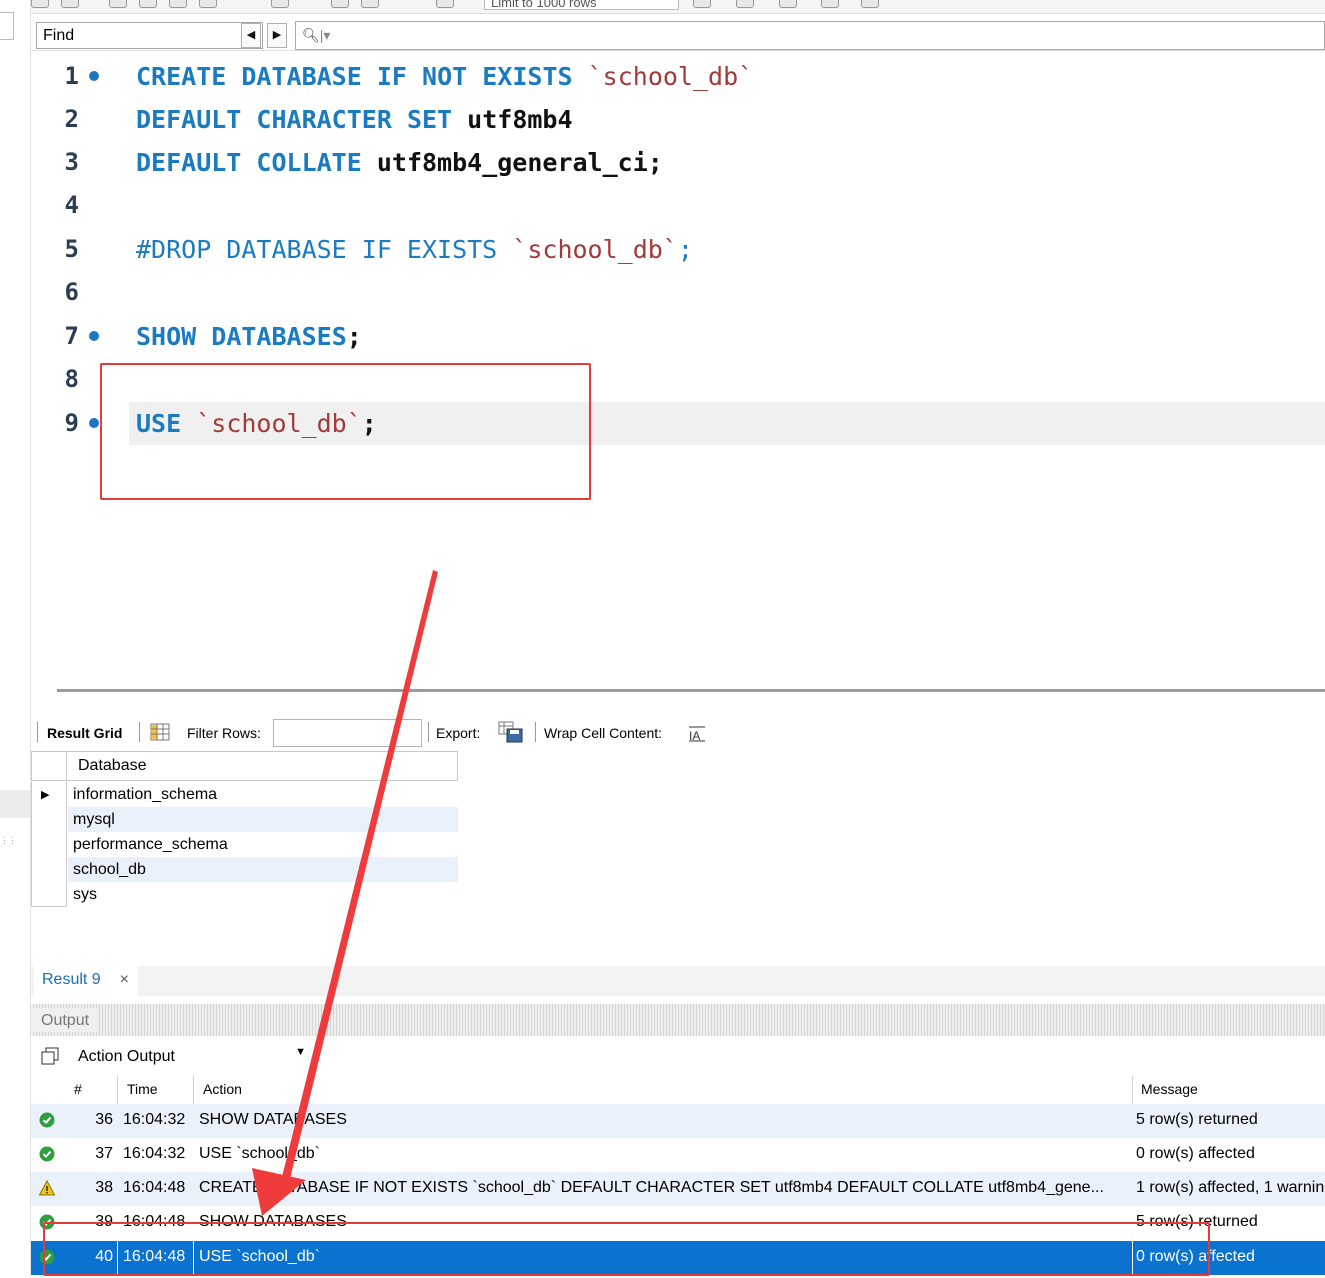 The image size is (1325, 1278). What do you see at coordinates (626, 1249) in the screenshot?
I see `annotation-box-output` at bounding box center [626, 1249].